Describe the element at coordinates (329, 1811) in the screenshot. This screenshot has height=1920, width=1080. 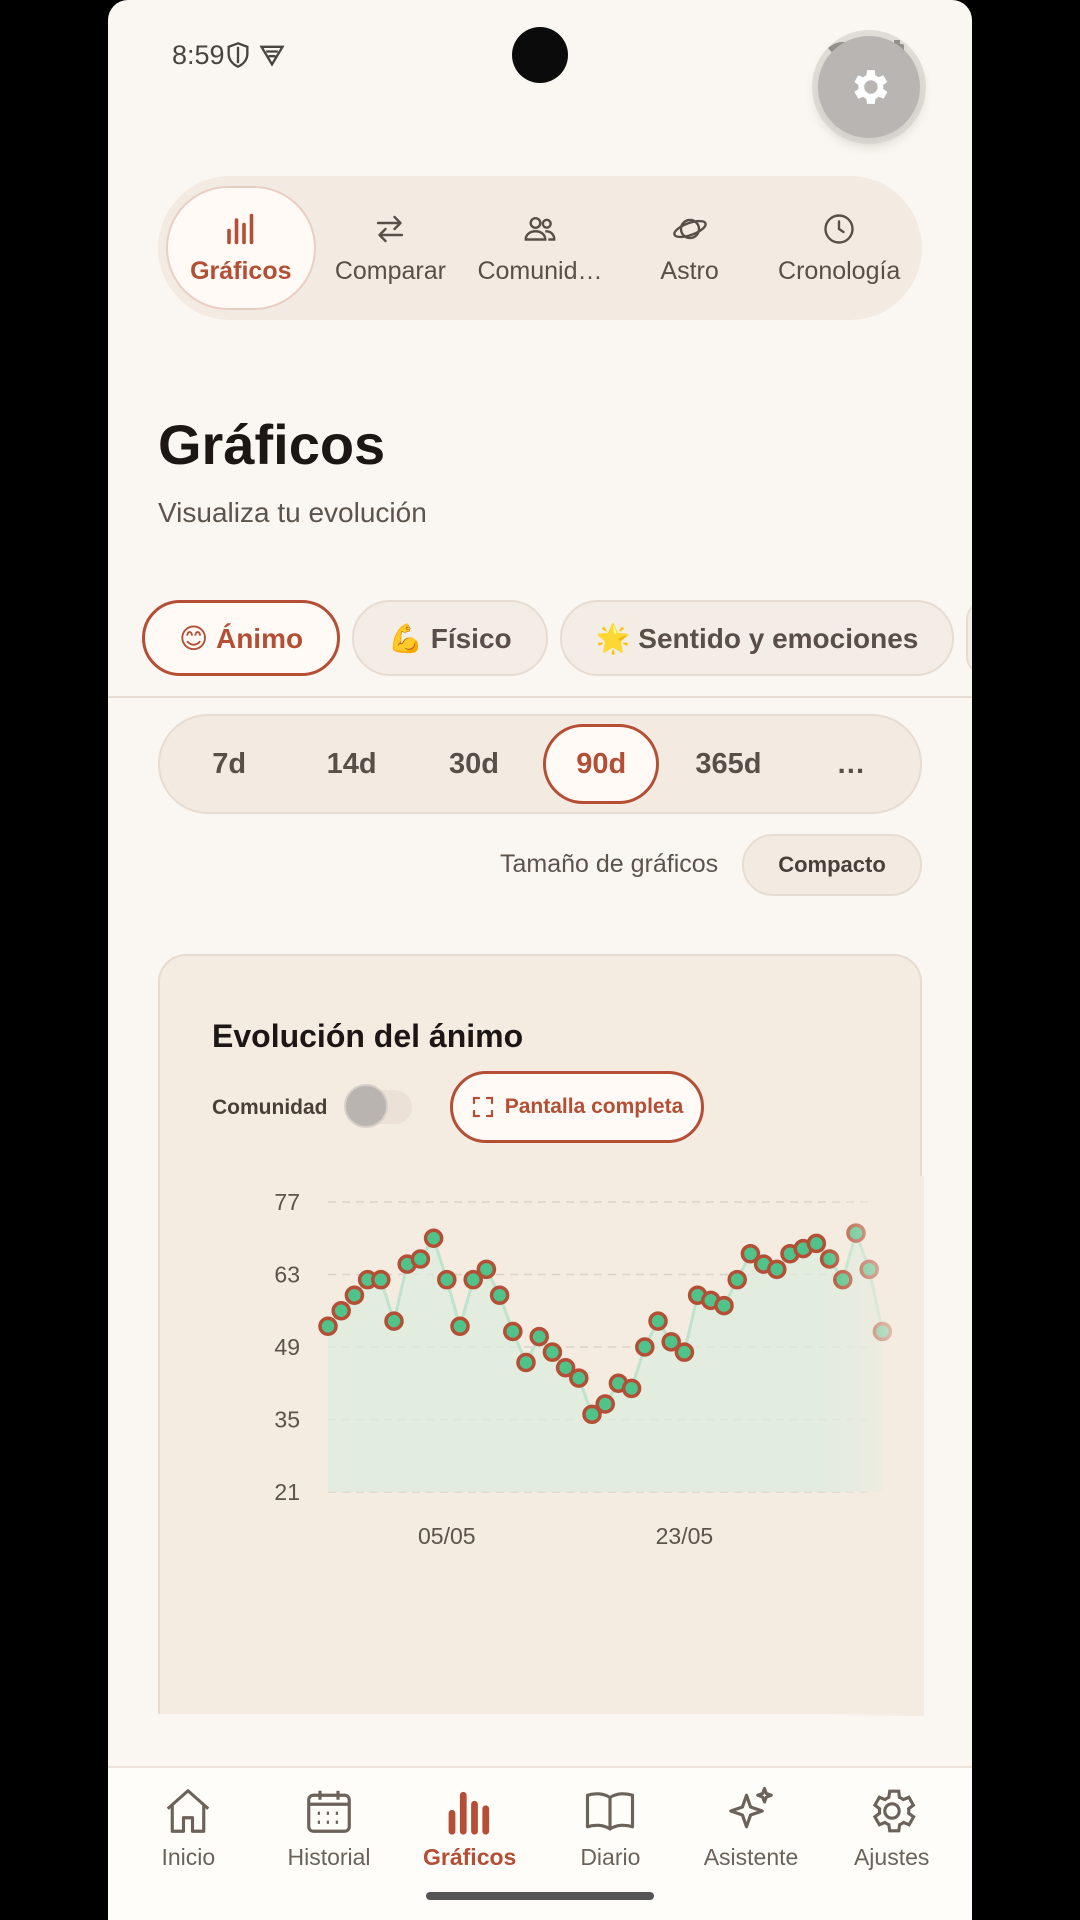
I see `calendar-icon` at that location.